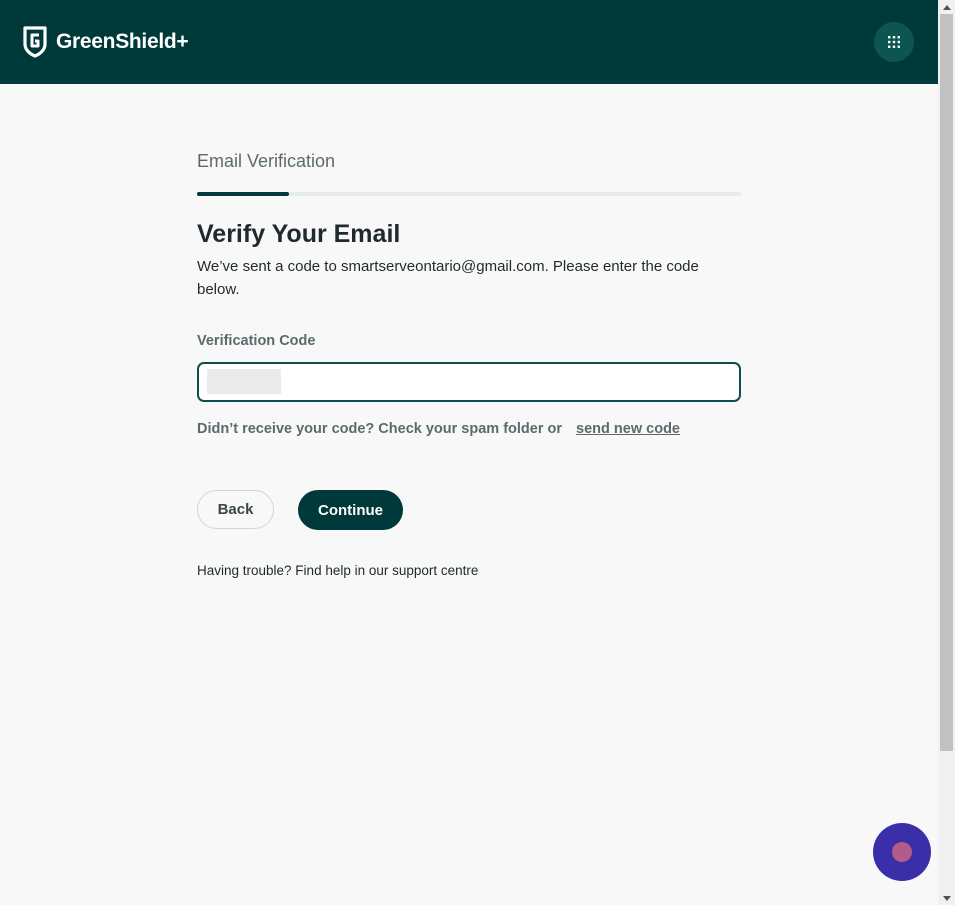  I want to click on chat-launcher-button, so click(902, 852).